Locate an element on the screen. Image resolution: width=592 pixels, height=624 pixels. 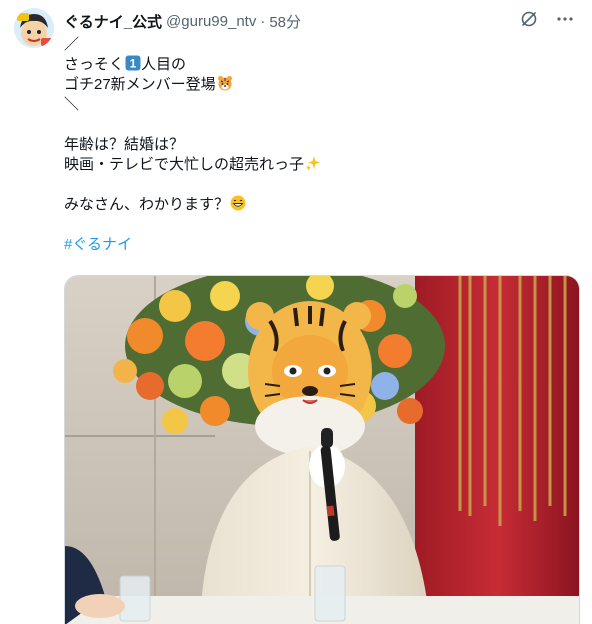
text-line-1: ／ is located at coordinates (72, 44).